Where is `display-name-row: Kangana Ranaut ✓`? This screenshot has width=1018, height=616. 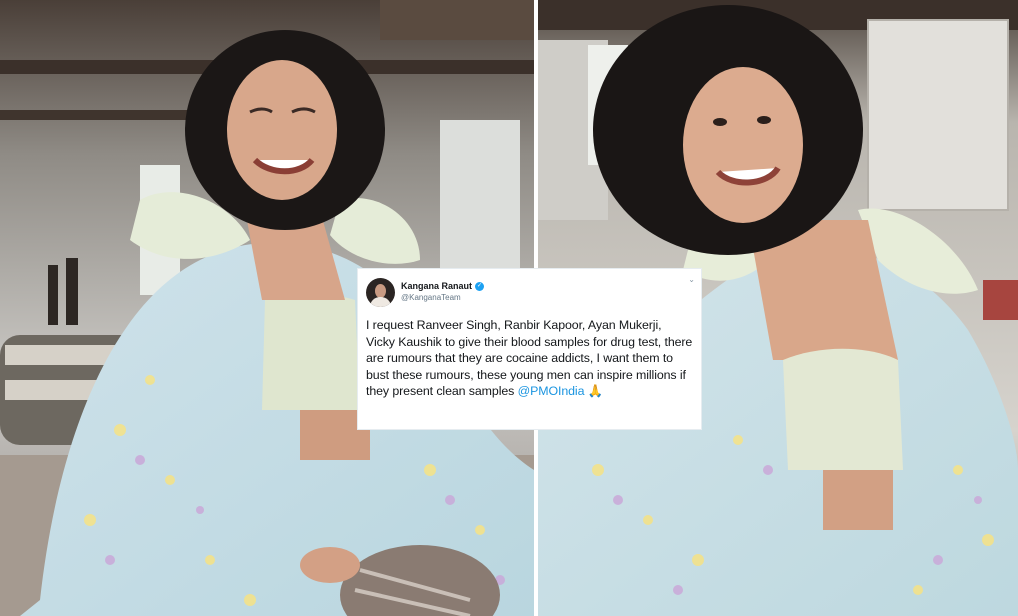 display-name-row: Kangana Ranaut ✓ is located at coordinates (443, 286).